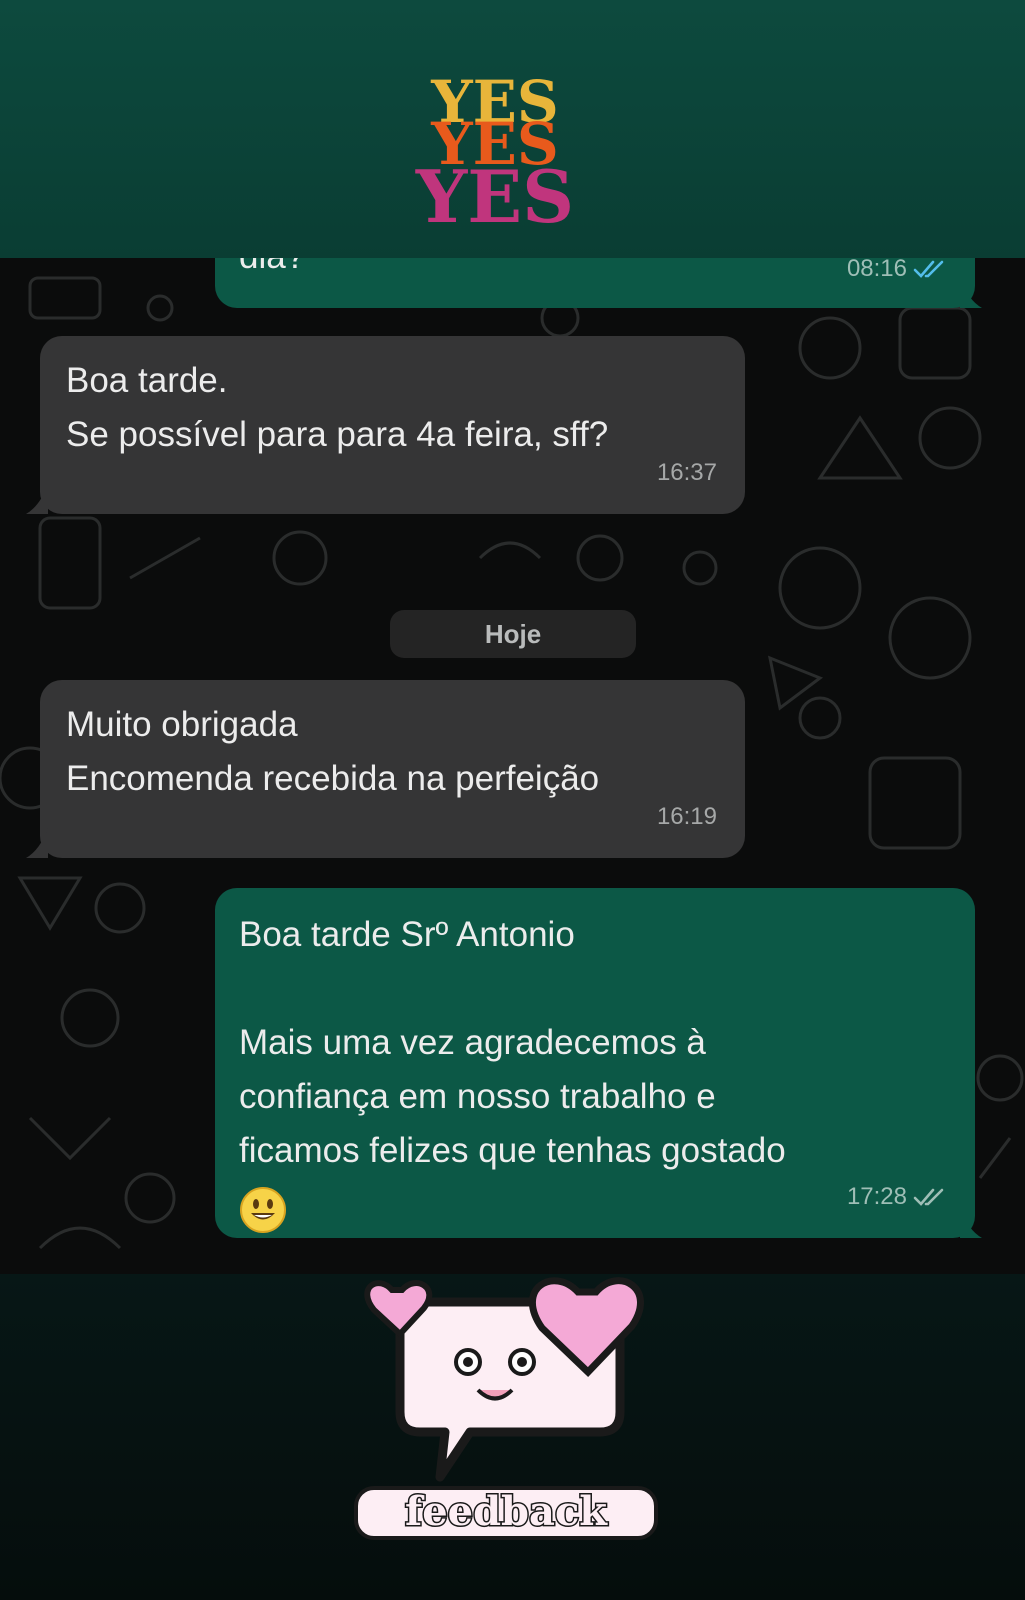 This screenshot has width=1025, height=1600. I want to click on day-separator: Hoje, so click(513, 634).